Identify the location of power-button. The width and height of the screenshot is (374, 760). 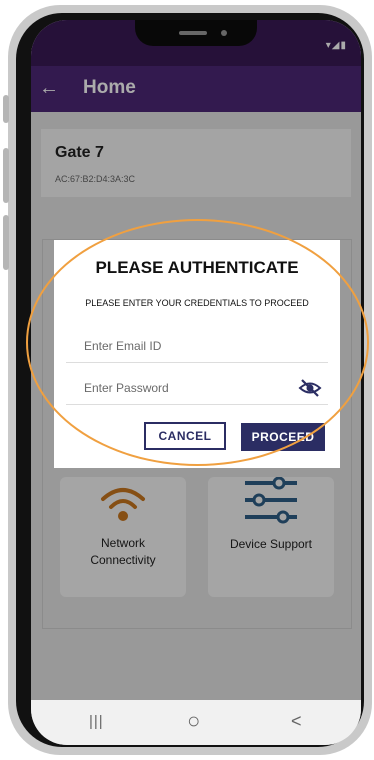
(6, 242).